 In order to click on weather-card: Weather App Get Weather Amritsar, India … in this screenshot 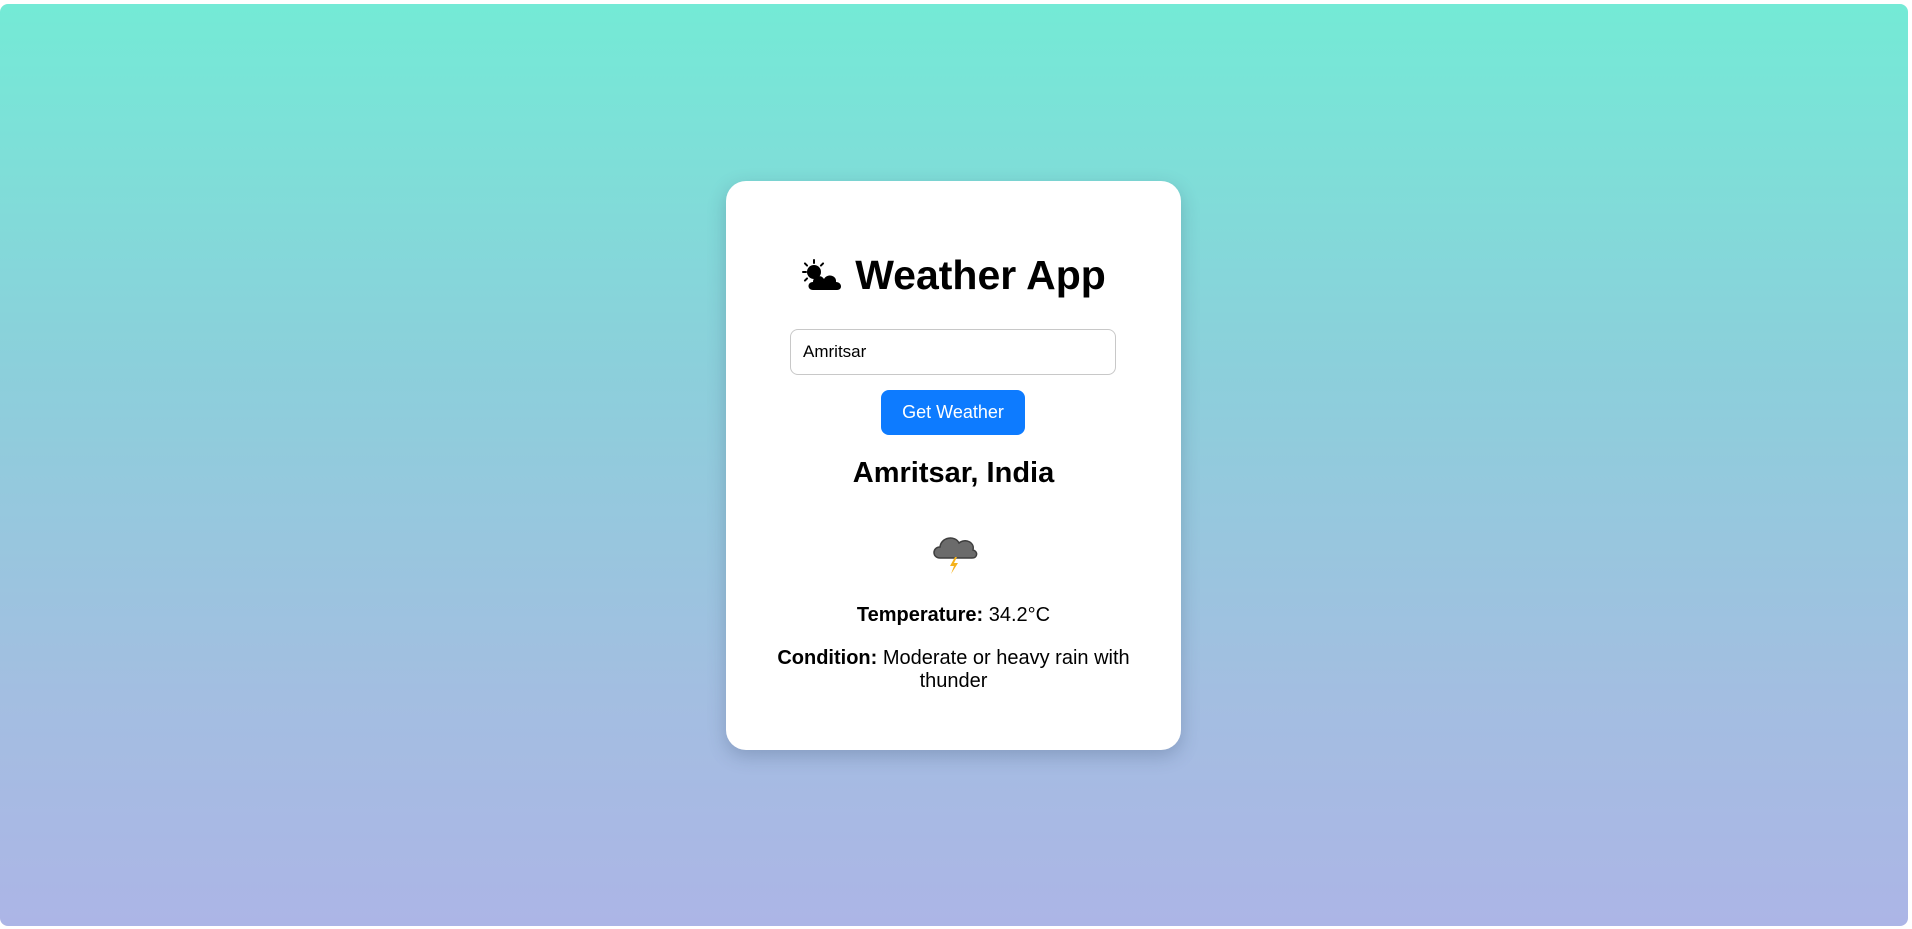, I will do `click(953, 465)`.